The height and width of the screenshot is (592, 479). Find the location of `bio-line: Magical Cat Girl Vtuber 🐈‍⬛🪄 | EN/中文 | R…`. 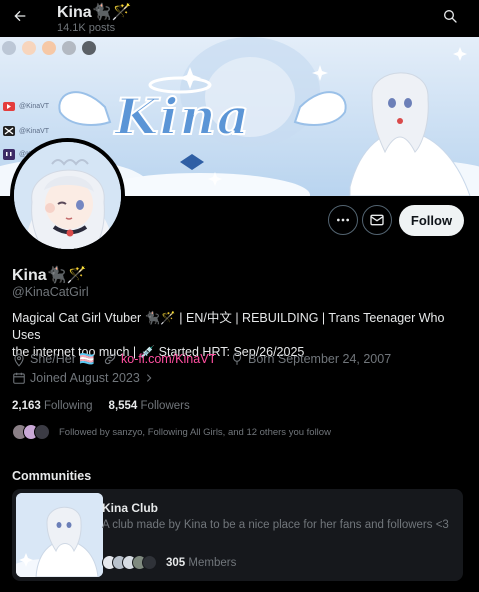

bio-line: Magical Cat Girl Vtuber 🐈‍⬛🪄 | EN/中文 | R… is located at coordinates (228, 326).